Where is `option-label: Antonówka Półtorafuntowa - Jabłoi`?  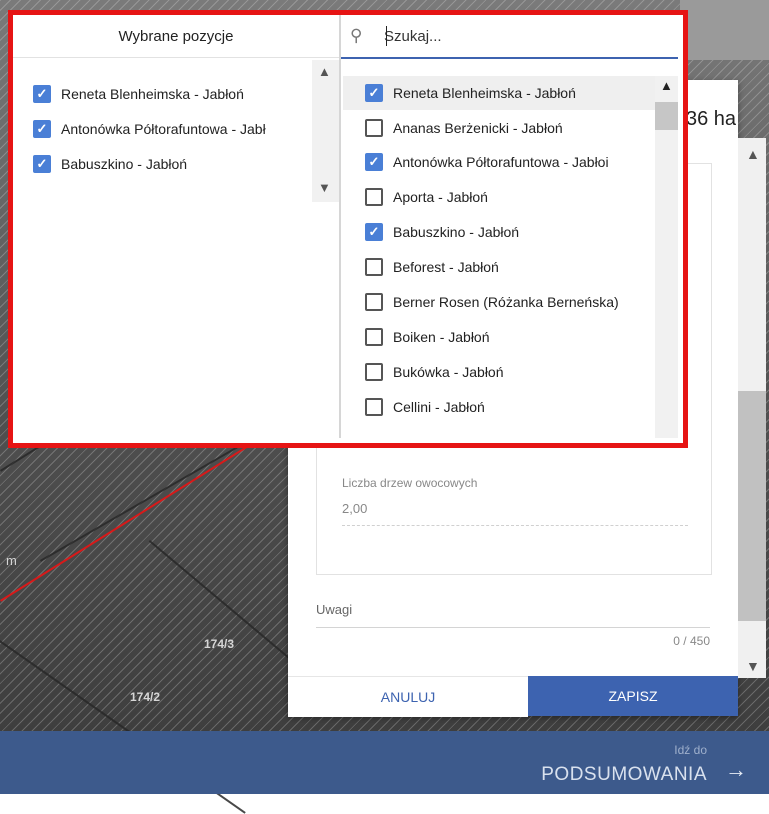
option-label: Antonówka Półtorafuntowa - Jabłoi is located at coordinates (501, 162).